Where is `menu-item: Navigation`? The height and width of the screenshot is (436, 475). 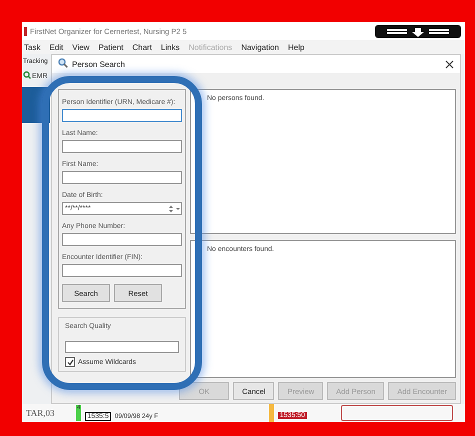
menu-item: Navigation is located at coordinates (260, 47).